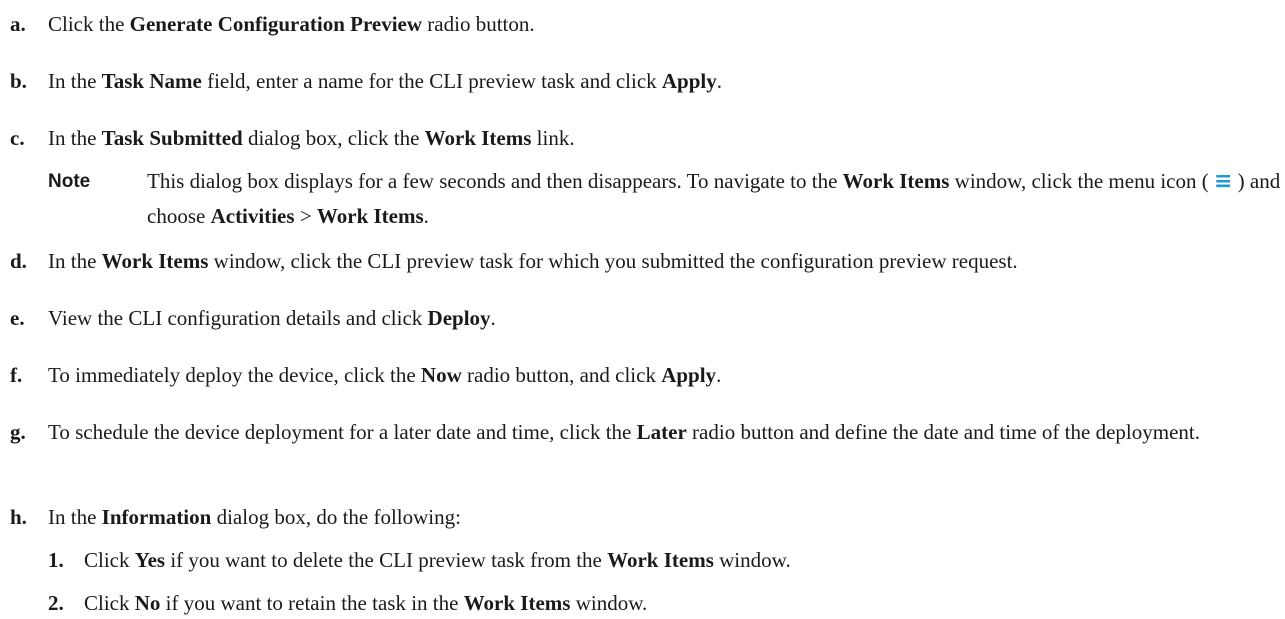  What do you see at coordinates (56, 603) in the screenshot?
I see `substep-marker: 2.` at bounding box center [56, 603].